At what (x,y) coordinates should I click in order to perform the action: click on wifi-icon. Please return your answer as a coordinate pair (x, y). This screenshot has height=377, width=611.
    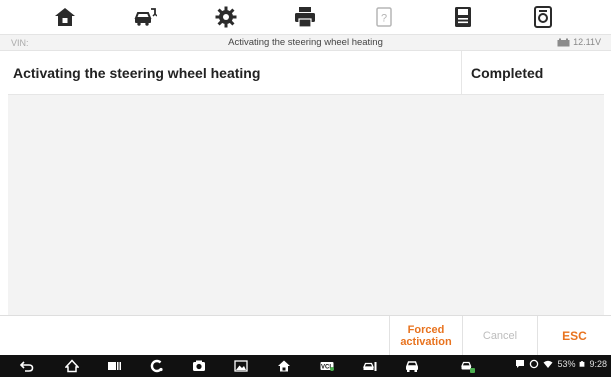
    Looking at the image, I should click on (548, 364).